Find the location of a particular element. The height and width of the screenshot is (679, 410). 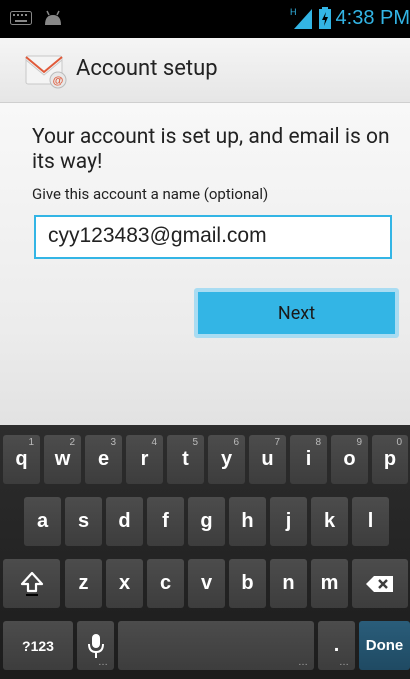

delete-key is located at coordinates (380, 583).